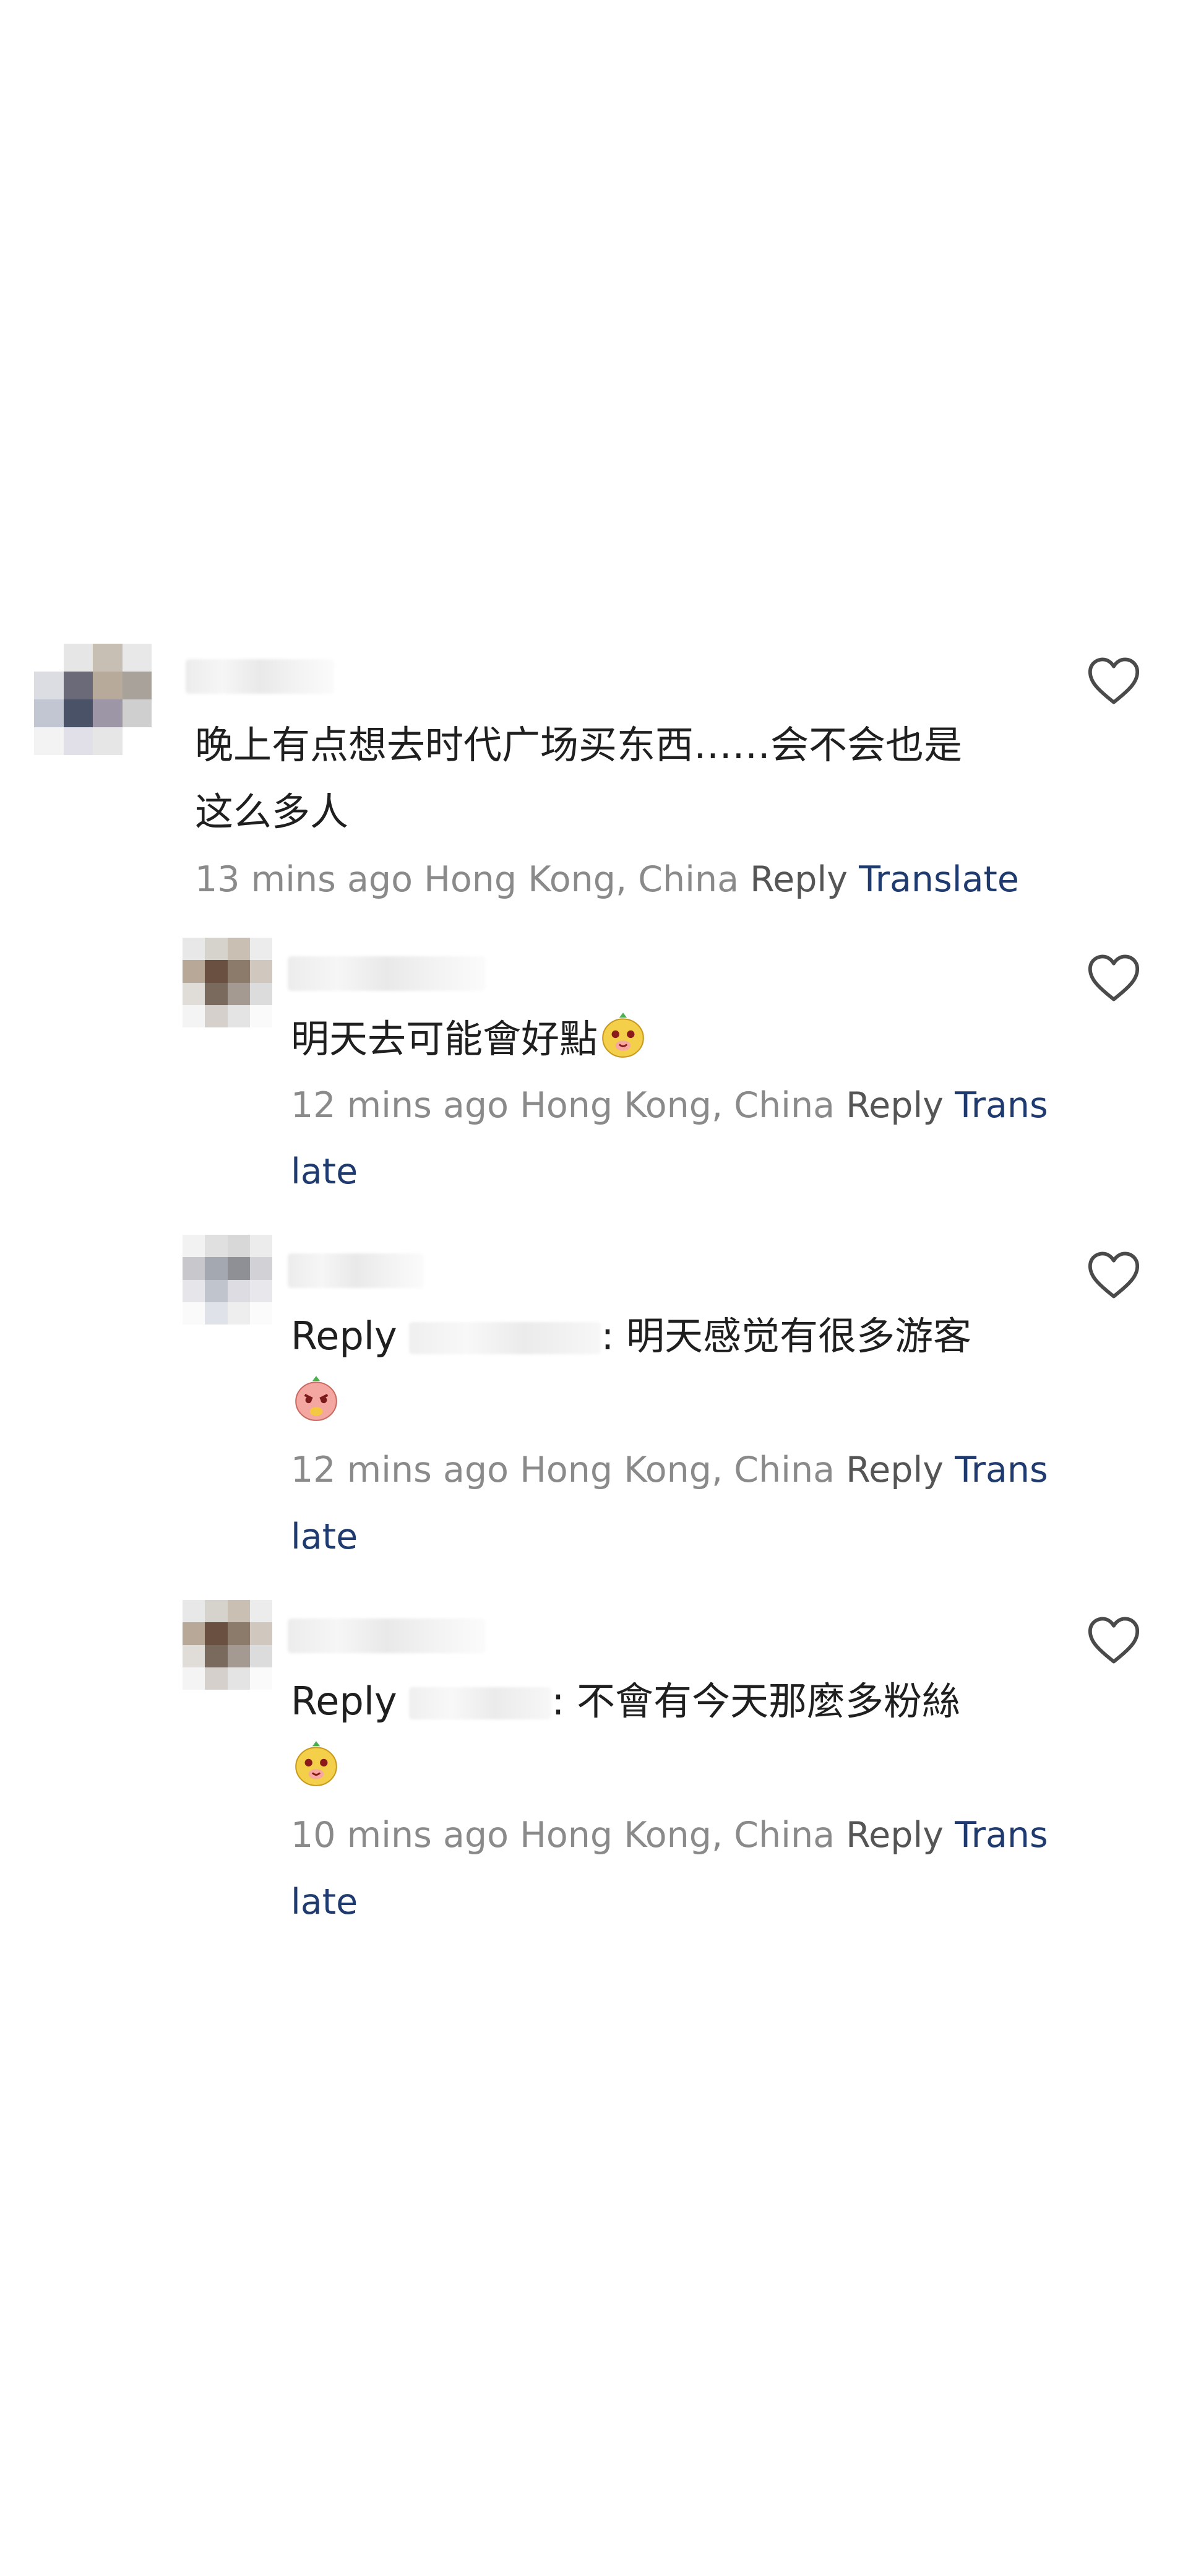 The height and width of the screenshot is (2576, 1188). Describe the element at coordinates (469, 1039) in the screenshot. I see `reply-text: 明天去可能會好點` at that location.